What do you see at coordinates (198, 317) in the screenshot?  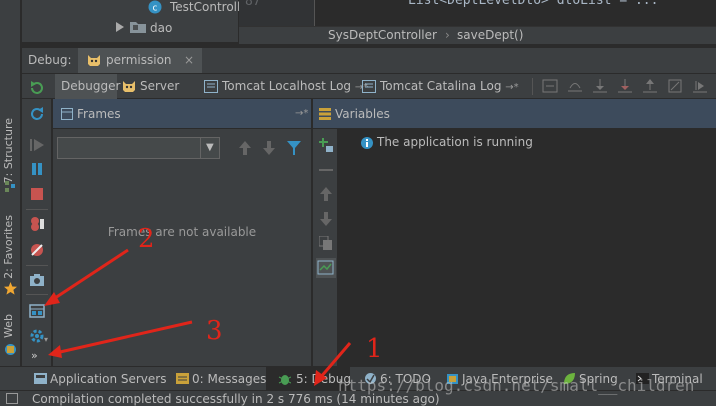 I see `annotation-arrows` at bounding box center [198, 317].